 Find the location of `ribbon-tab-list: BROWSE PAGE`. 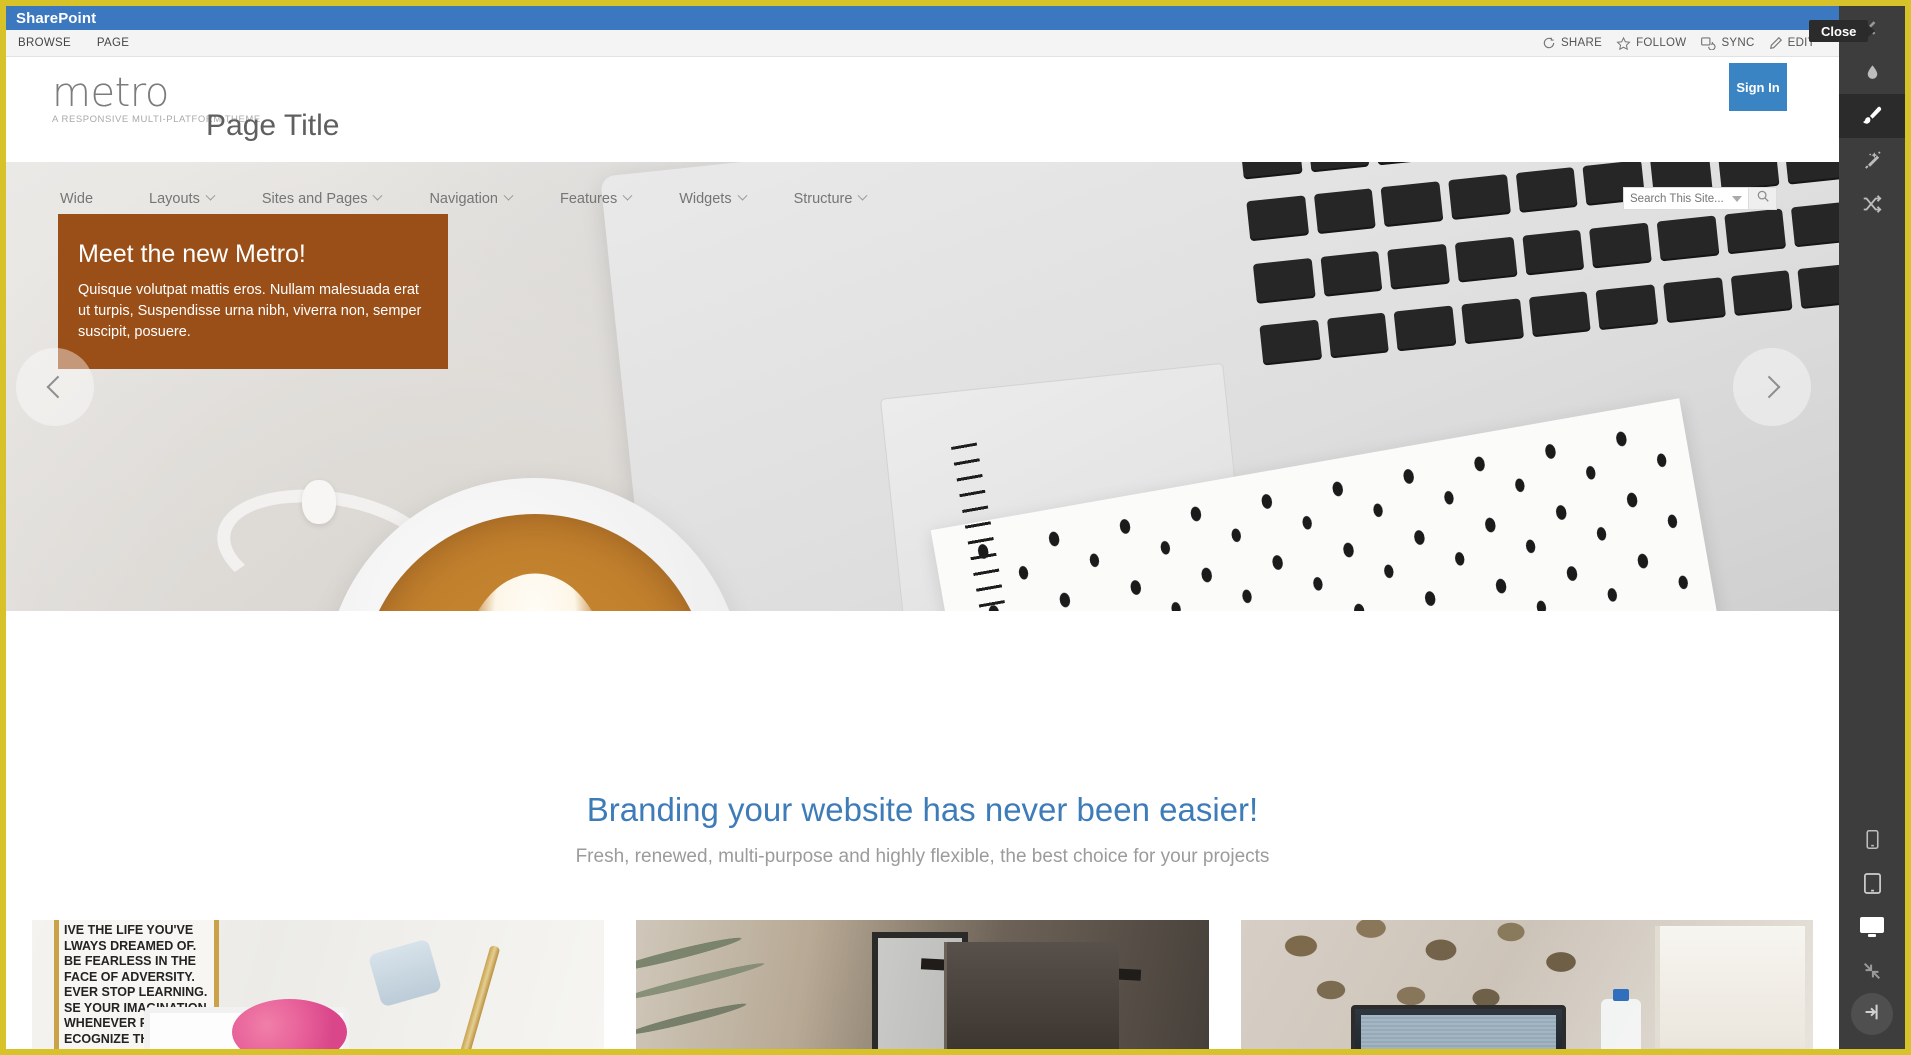

ribbon-tab-list: BROWSE PAGE is located at coordinates (67, 43).